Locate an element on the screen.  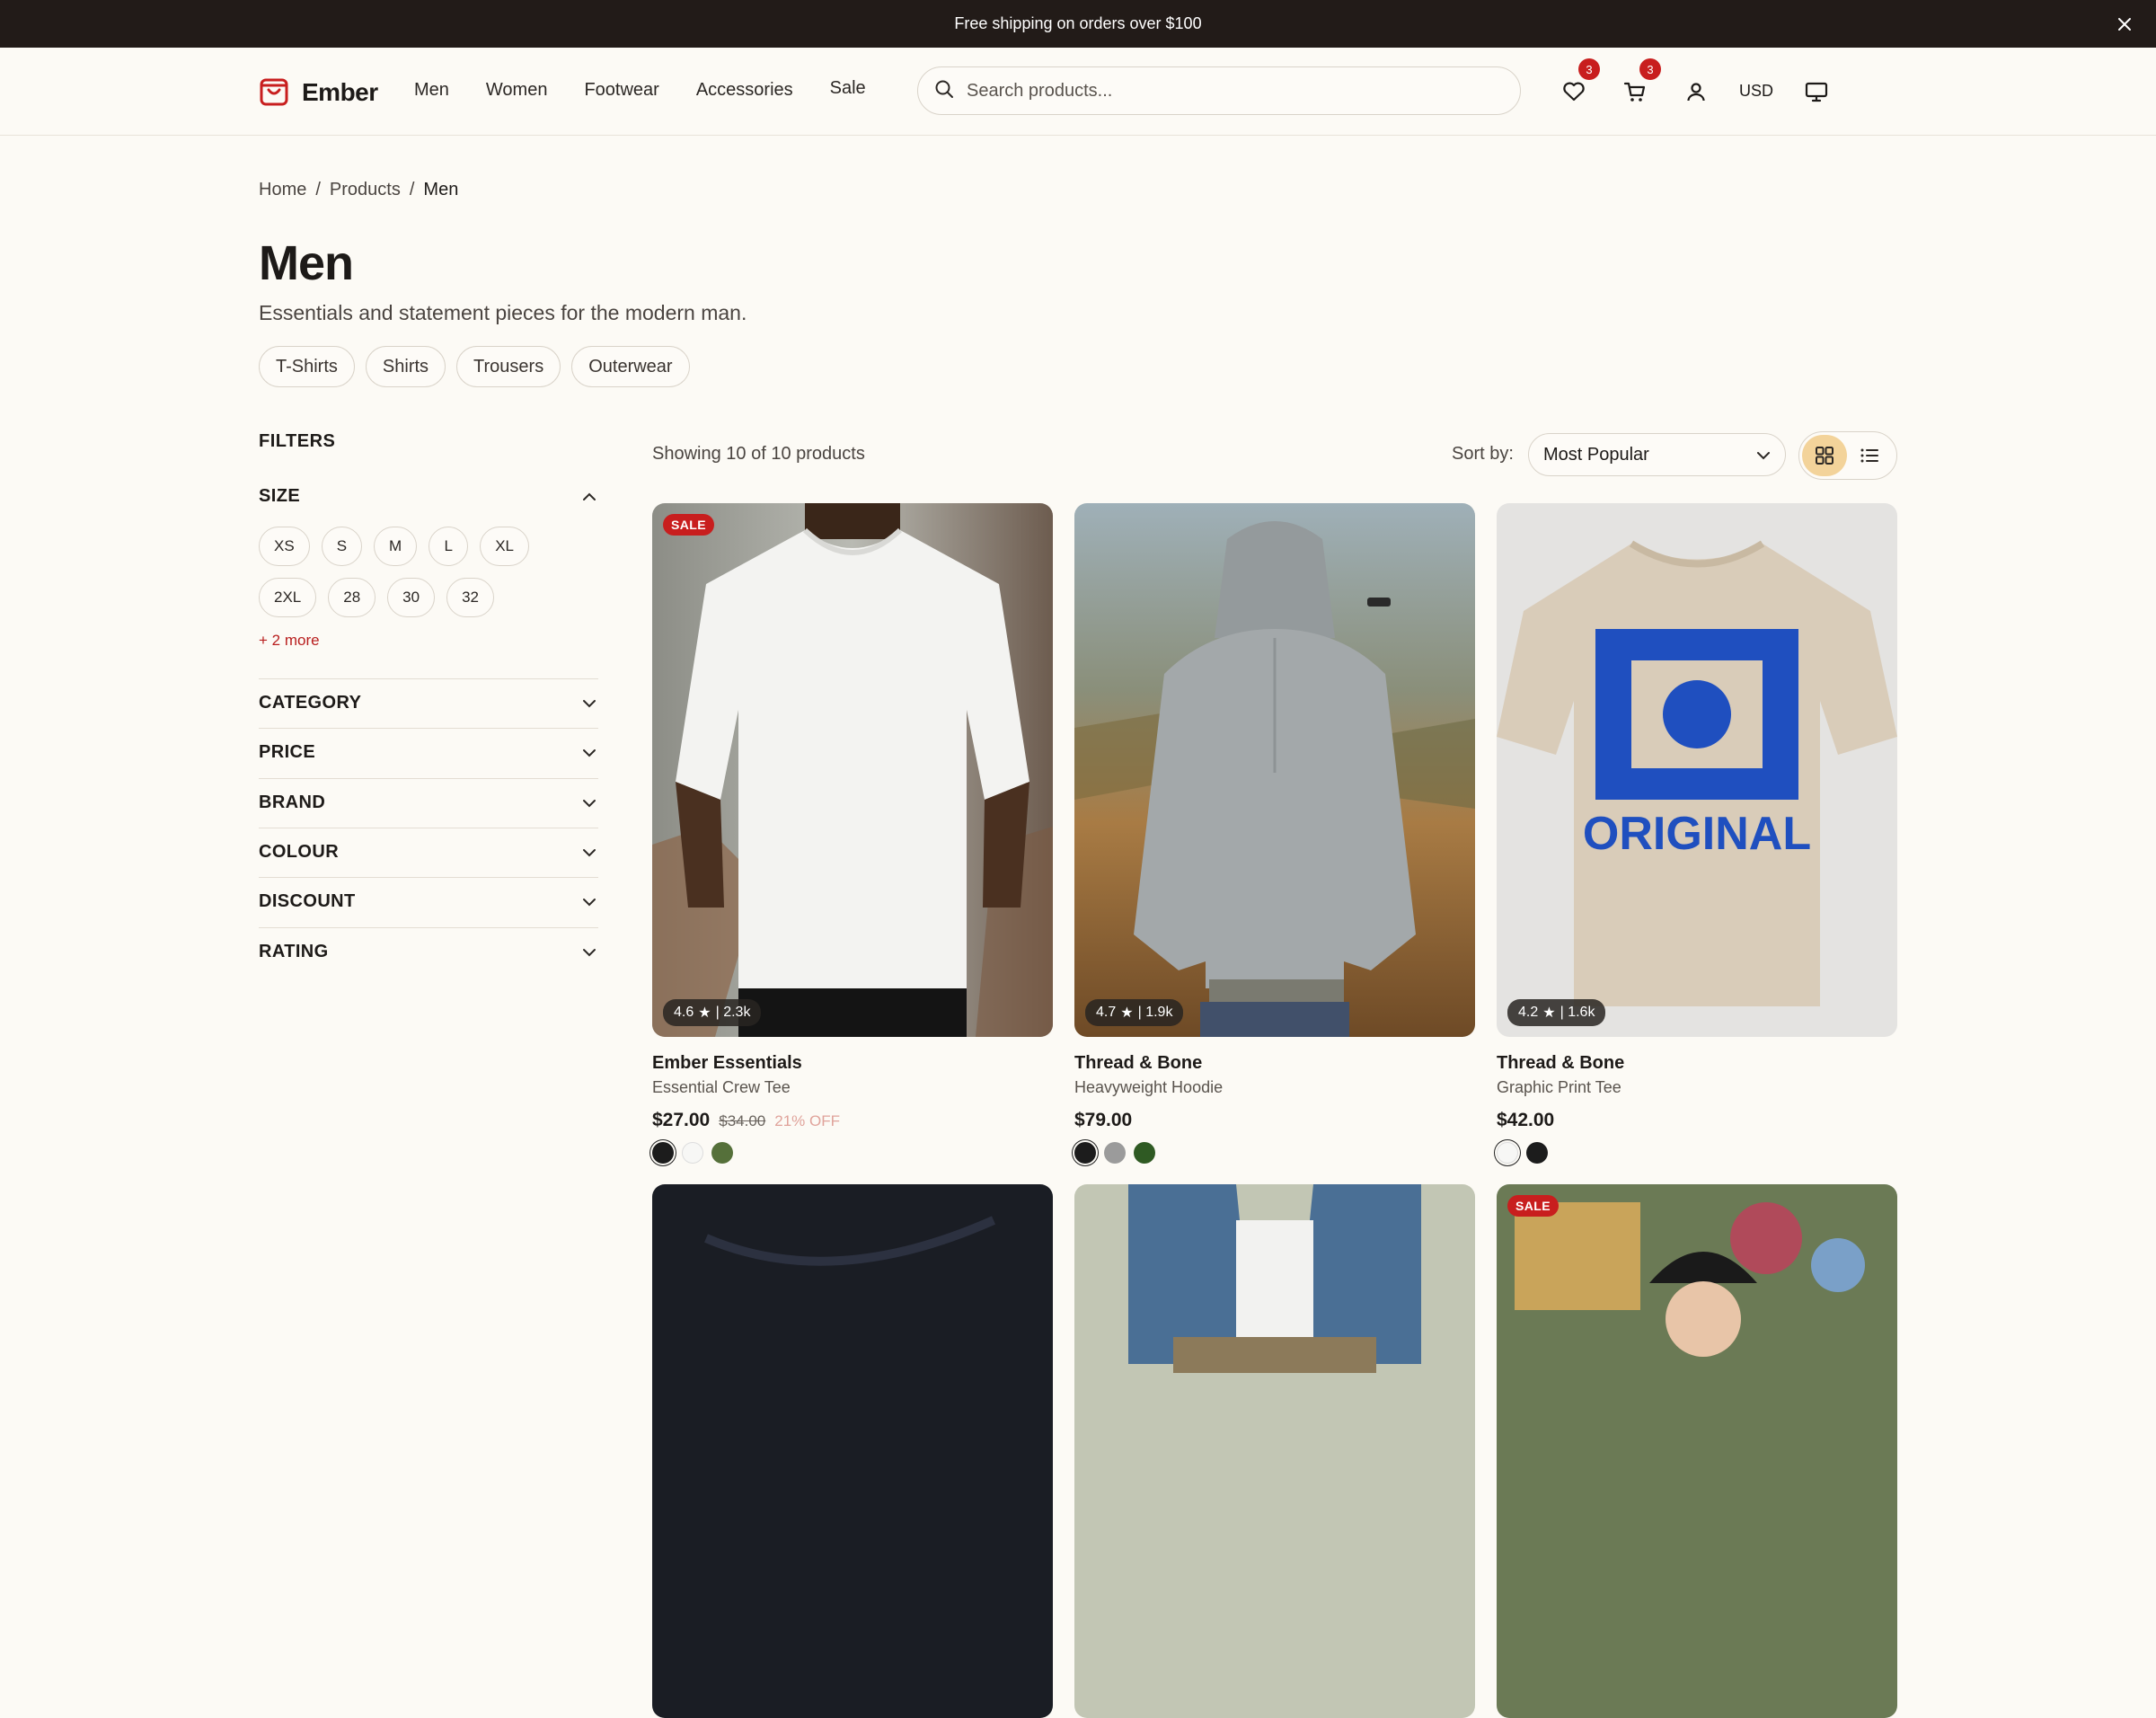
sort-label: Sort by: is located at coordinates (1483, 454).